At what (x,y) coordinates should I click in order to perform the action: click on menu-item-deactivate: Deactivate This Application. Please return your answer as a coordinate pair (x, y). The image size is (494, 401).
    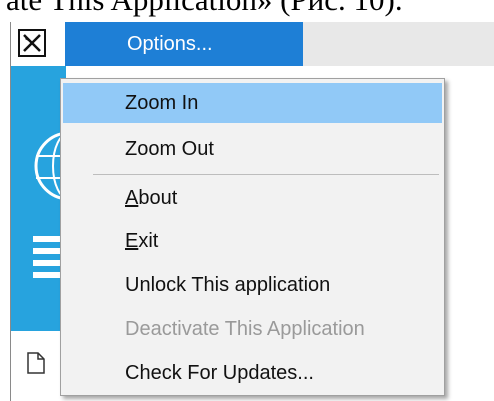
    Looking at the image, I should click on (252, 329).